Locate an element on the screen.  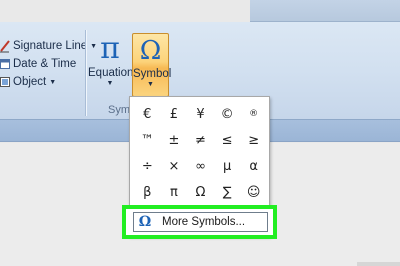
symbol-cell: µ is located at coordinates (227, 166).